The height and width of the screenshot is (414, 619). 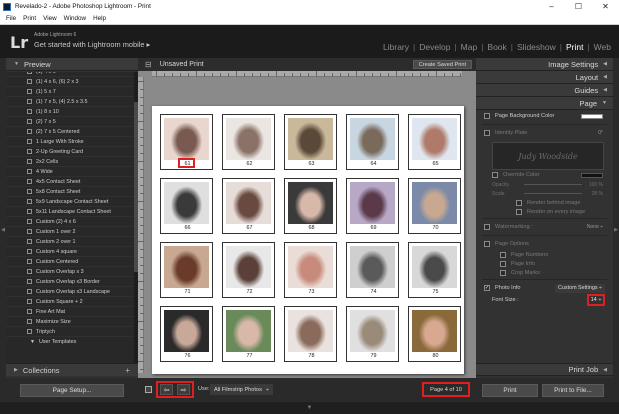 What do you see at coordinates (551, 6) in the screenshot?
I see `minimize-button: –` at bounding box center [551, 6].